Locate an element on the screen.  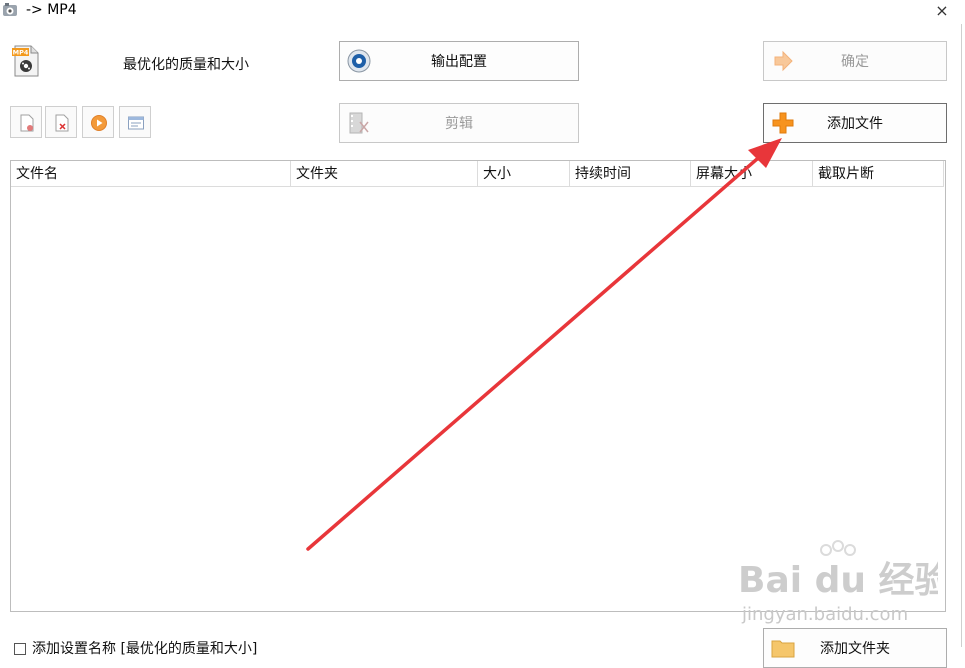
profile-name-label: 最优化的质量和大小 is located at coordinates (186, 65).